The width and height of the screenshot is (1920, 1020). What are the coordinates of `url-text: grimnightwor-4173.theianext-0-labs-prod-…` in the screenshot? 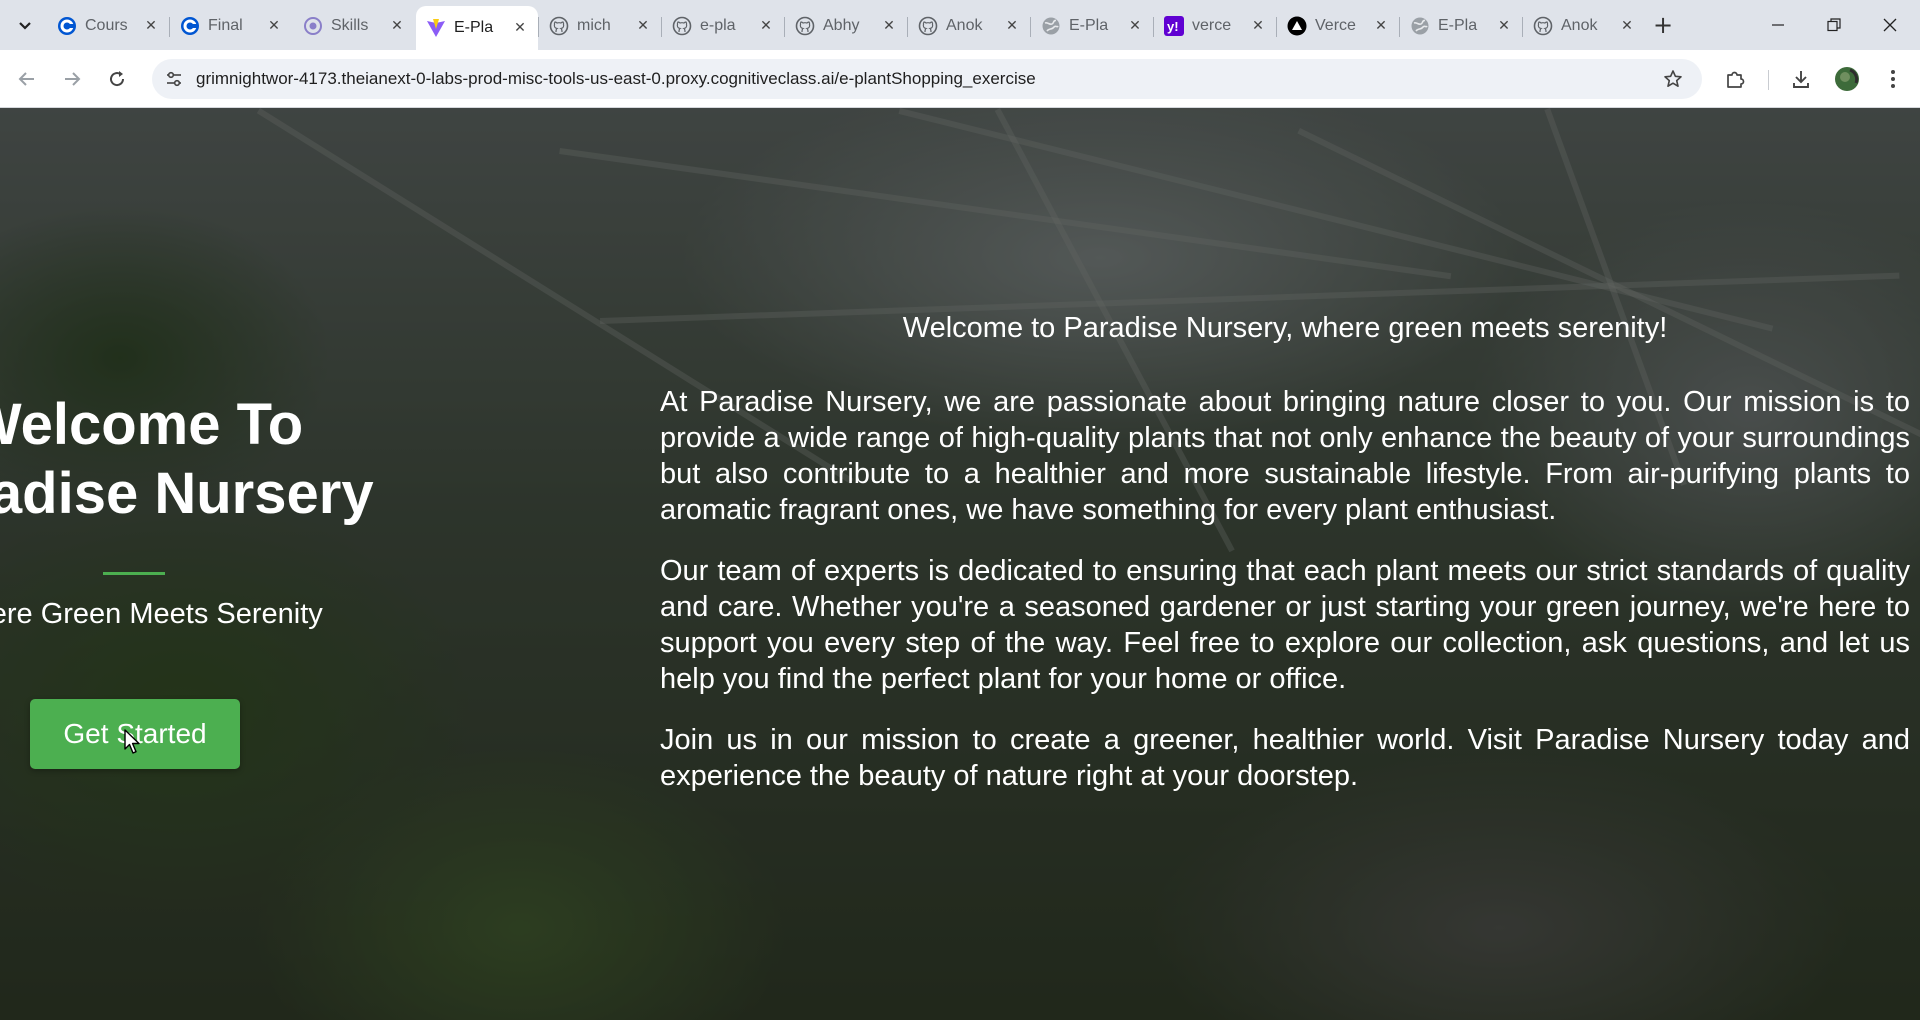 It's located at (616, 79).